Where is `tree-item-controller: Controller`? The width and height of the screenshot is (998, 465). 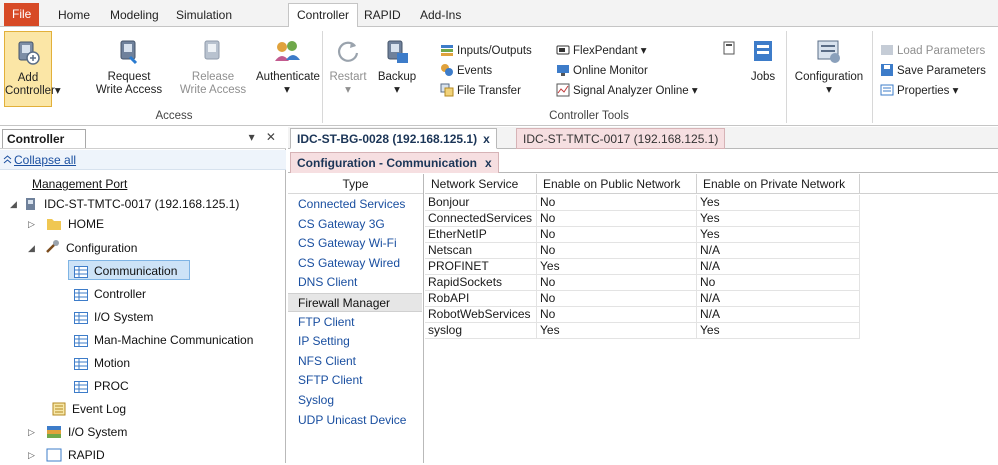
tree-item-controller: Controller is located at coordinates (110, 294).